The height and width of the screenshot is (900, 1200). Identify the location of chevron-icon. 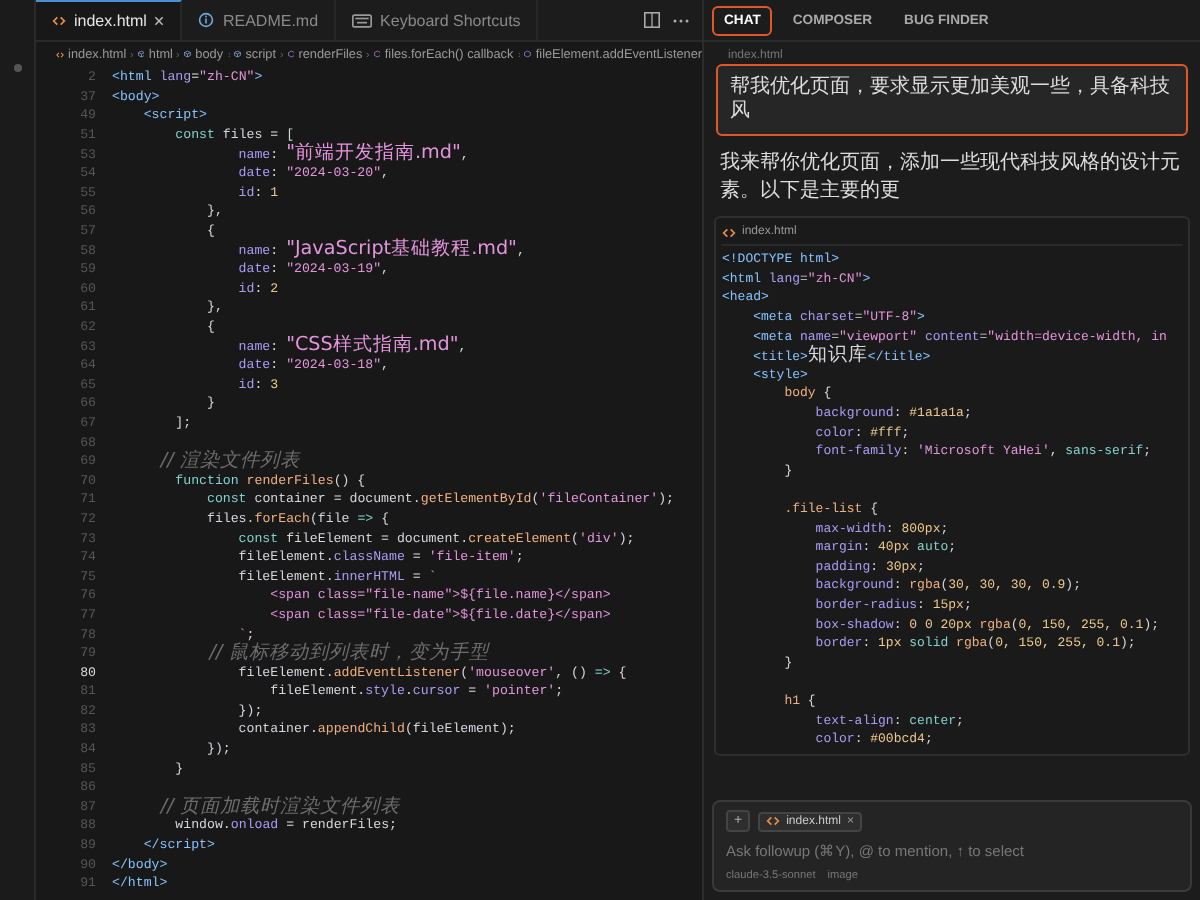
(178, 54).